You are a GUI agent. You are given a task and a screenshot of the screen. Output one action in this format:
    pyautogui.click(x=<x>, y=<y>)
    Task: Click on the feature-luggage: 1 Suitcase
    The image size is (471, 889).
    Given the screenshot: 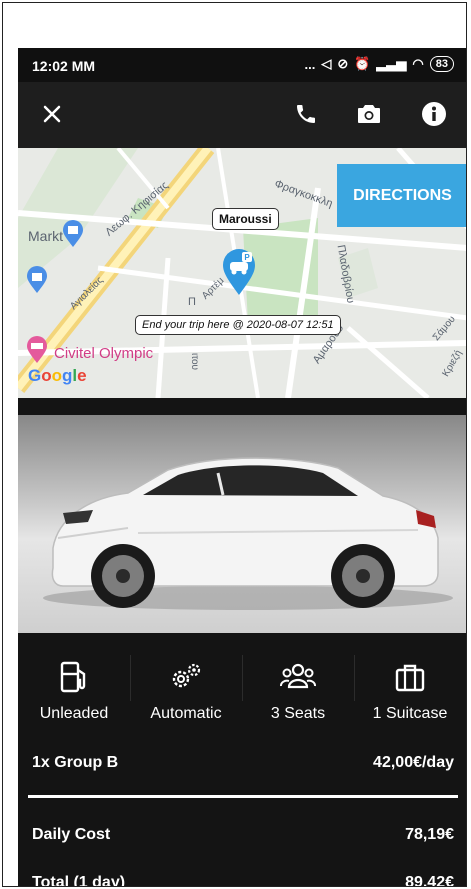 What is the action you would take?
    pyautogui.click(x=410, y=691)
    